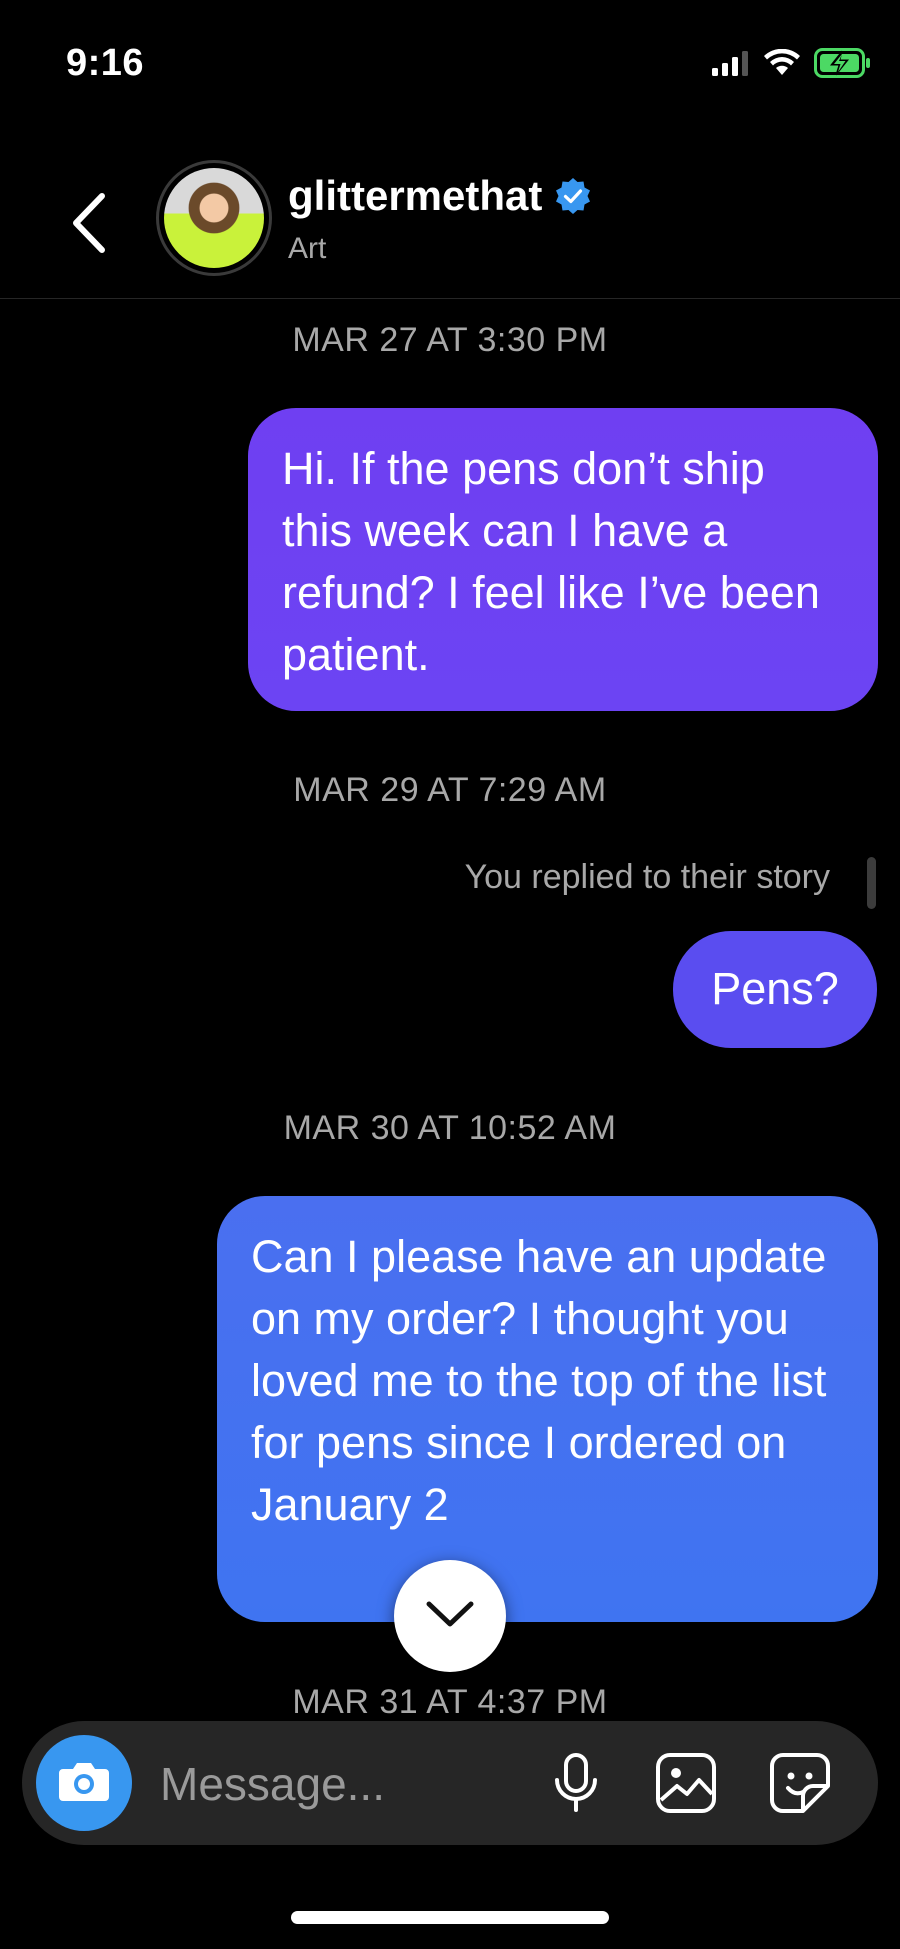  I want to click on wifi-icon, so click(782, 65).